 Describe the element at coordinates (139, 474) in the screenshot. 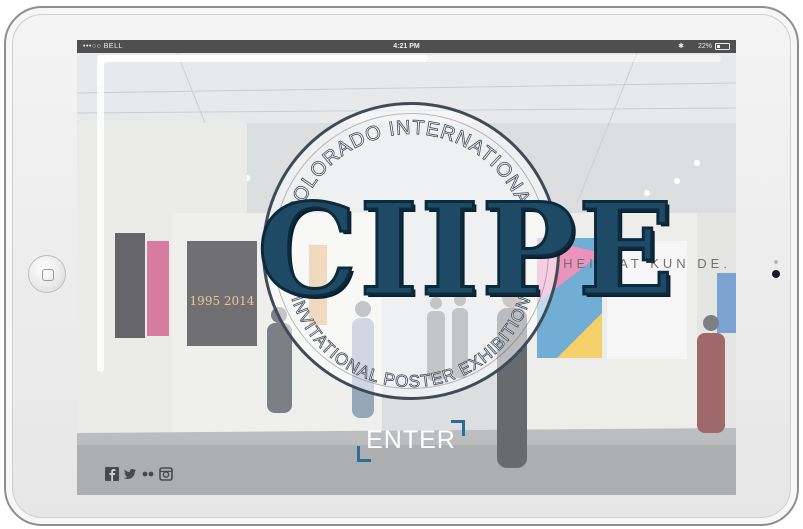

I see `social-links` at that location.